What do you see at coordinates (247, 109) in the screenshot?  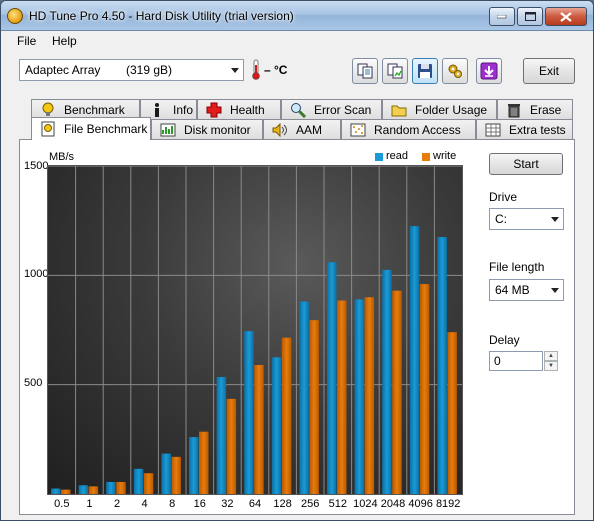 I see `tab-label: Health` at bounding box center [247, 109].